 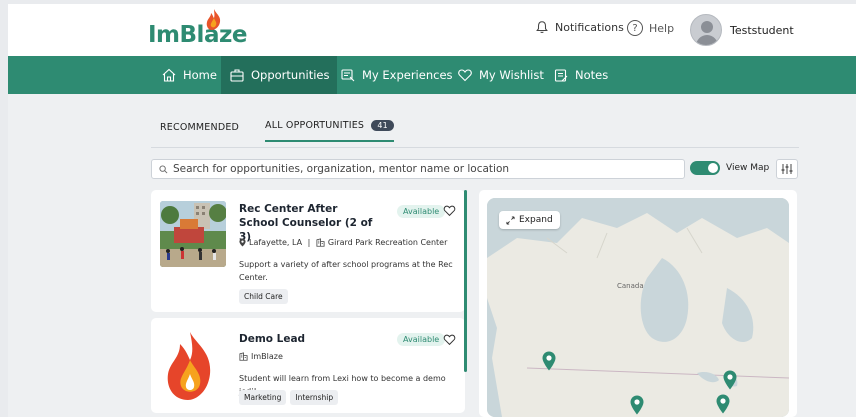 What do you see at coordinates (197, 35) in the screenshot?
I see `logo-text: ImBlaze` at bounding box center [197, 35].